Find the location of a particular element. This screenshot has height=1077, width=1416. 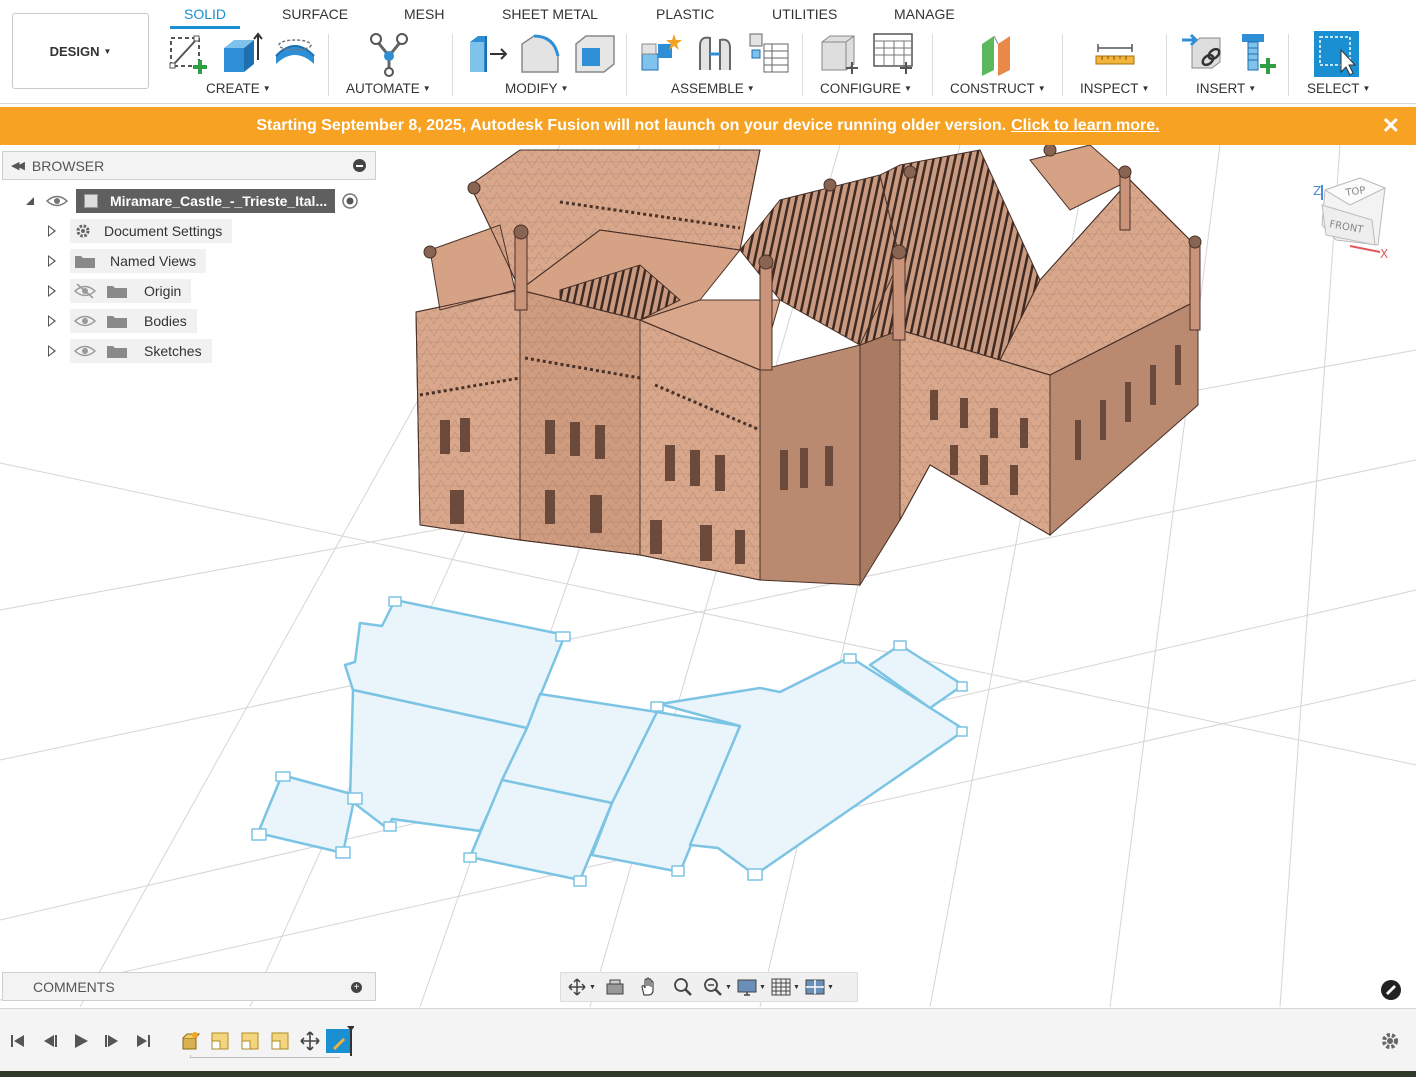

joint-icon is located at coordinates (715, 54).